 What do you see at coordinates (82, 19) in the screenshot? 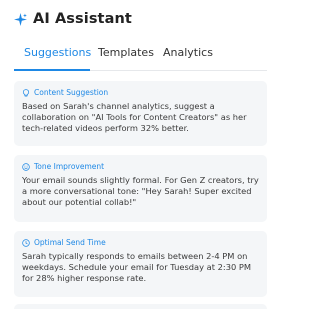
I see `panel-title: AI Assistant` at bounding box center [82, 19].